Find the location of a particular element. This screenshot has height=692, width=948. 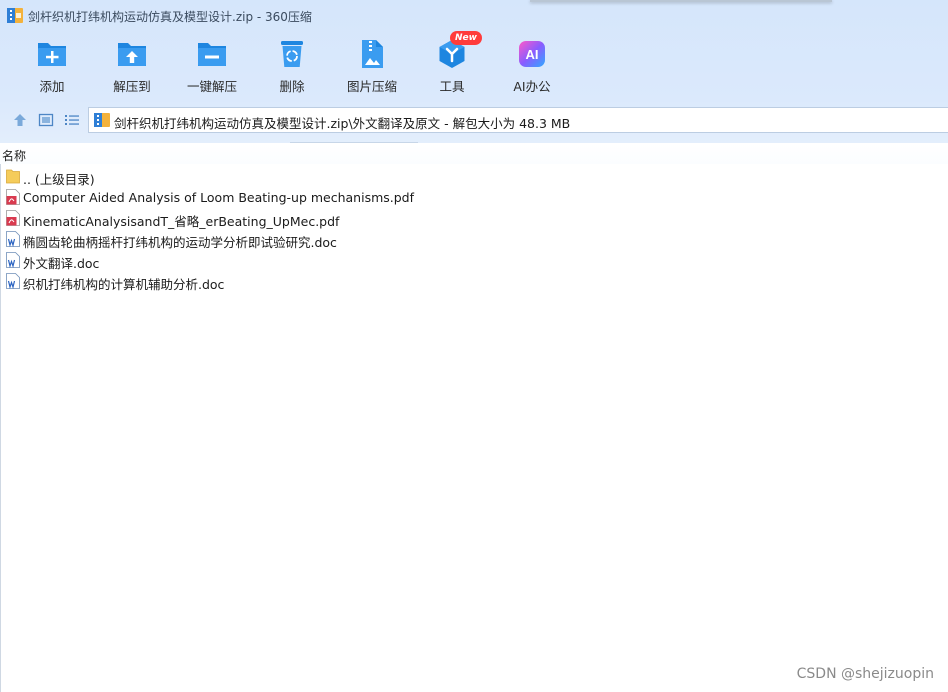

window-title: 剑杆织机打纬机构运动仿真及模型设计.zip - 360压缩 is located at coordinates (170, 17).